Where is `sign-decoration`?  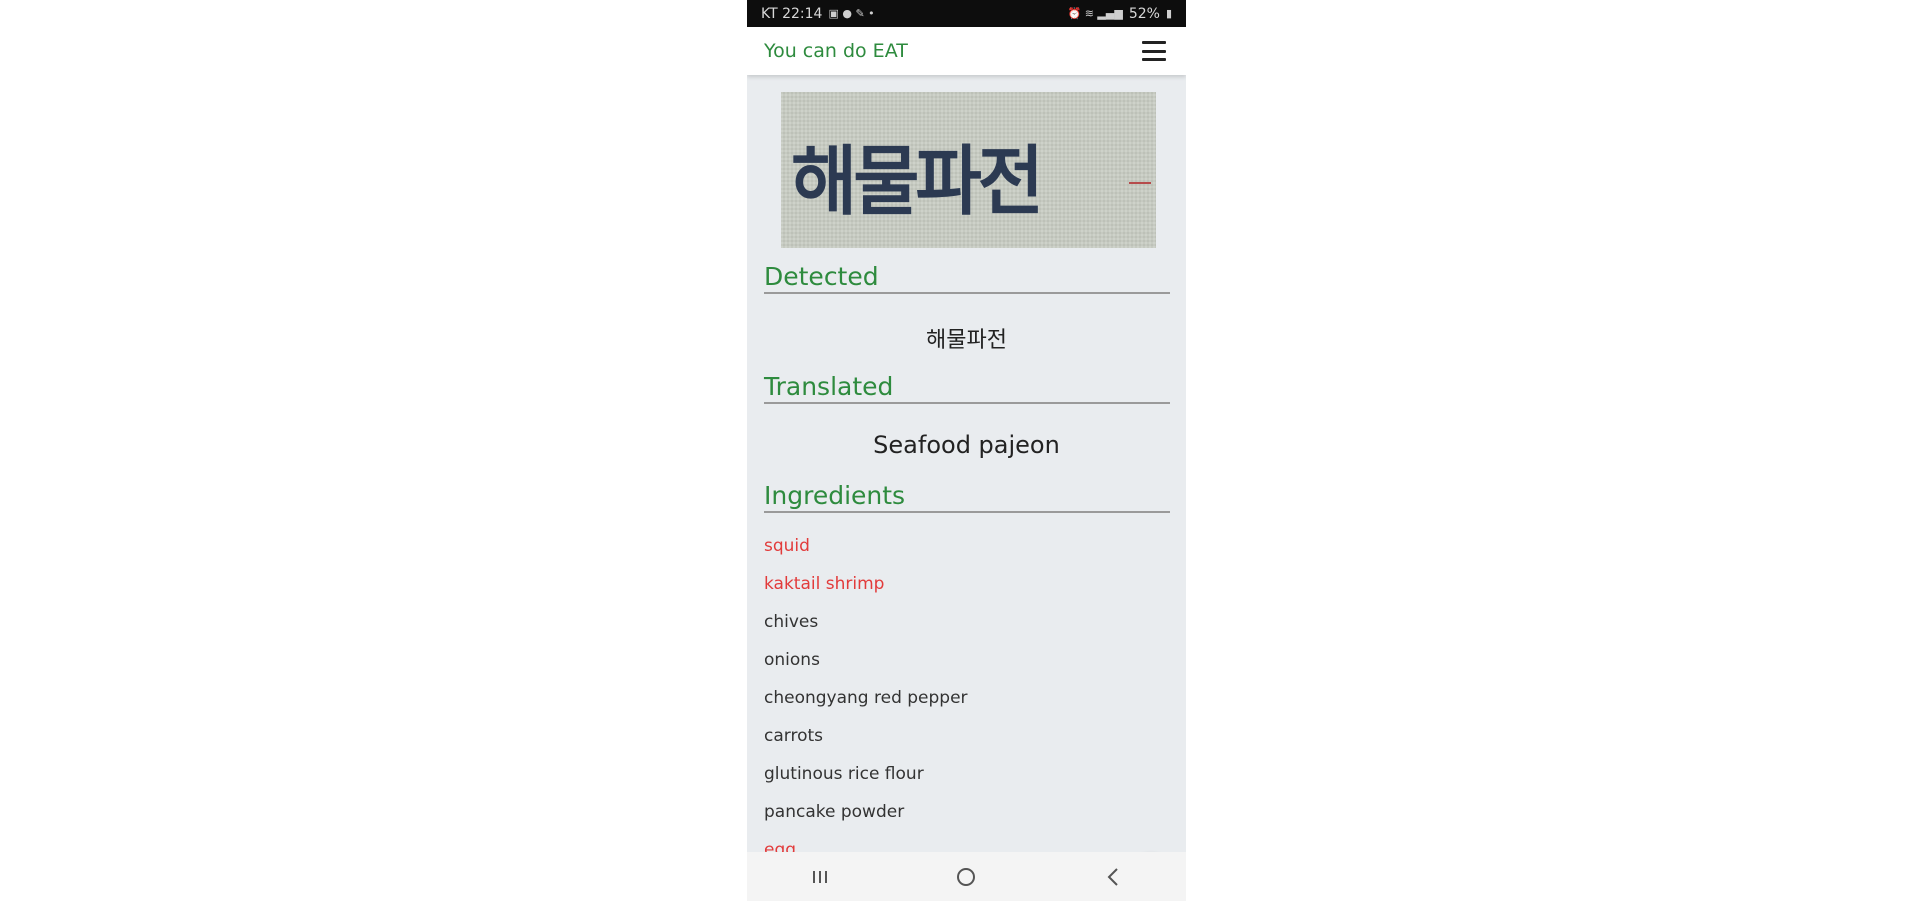 sign-decoration is located at coordinates (1140, 183).